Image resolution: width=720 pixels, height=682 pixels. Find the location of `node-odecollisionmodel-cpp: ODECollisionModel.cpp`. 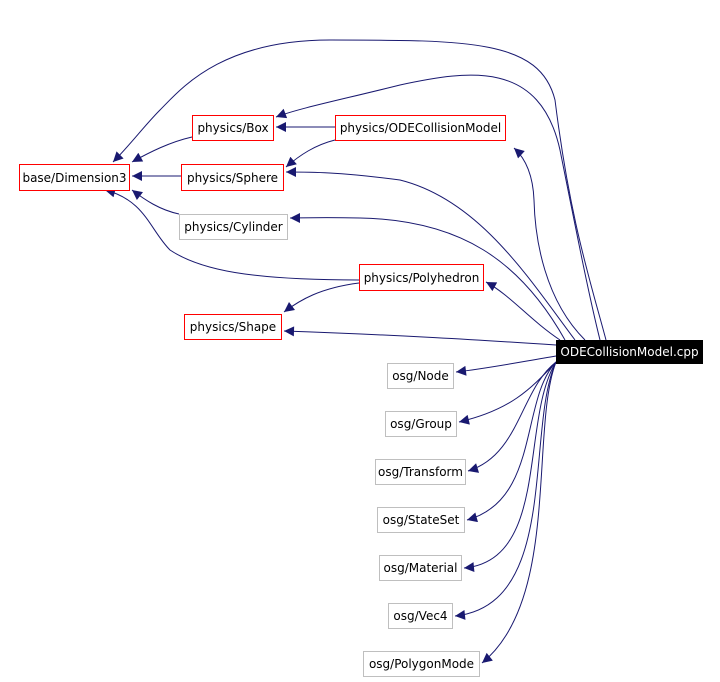

node-odecollisionmodel-cpp: ODECollisionModel.cpp is located at coordinates (629, 352).